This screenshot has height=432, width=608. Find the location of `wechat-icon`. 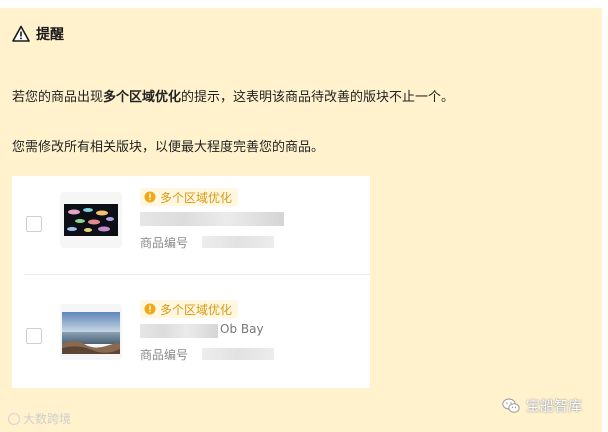

wechat-icon is located at coordinates (511, 405).